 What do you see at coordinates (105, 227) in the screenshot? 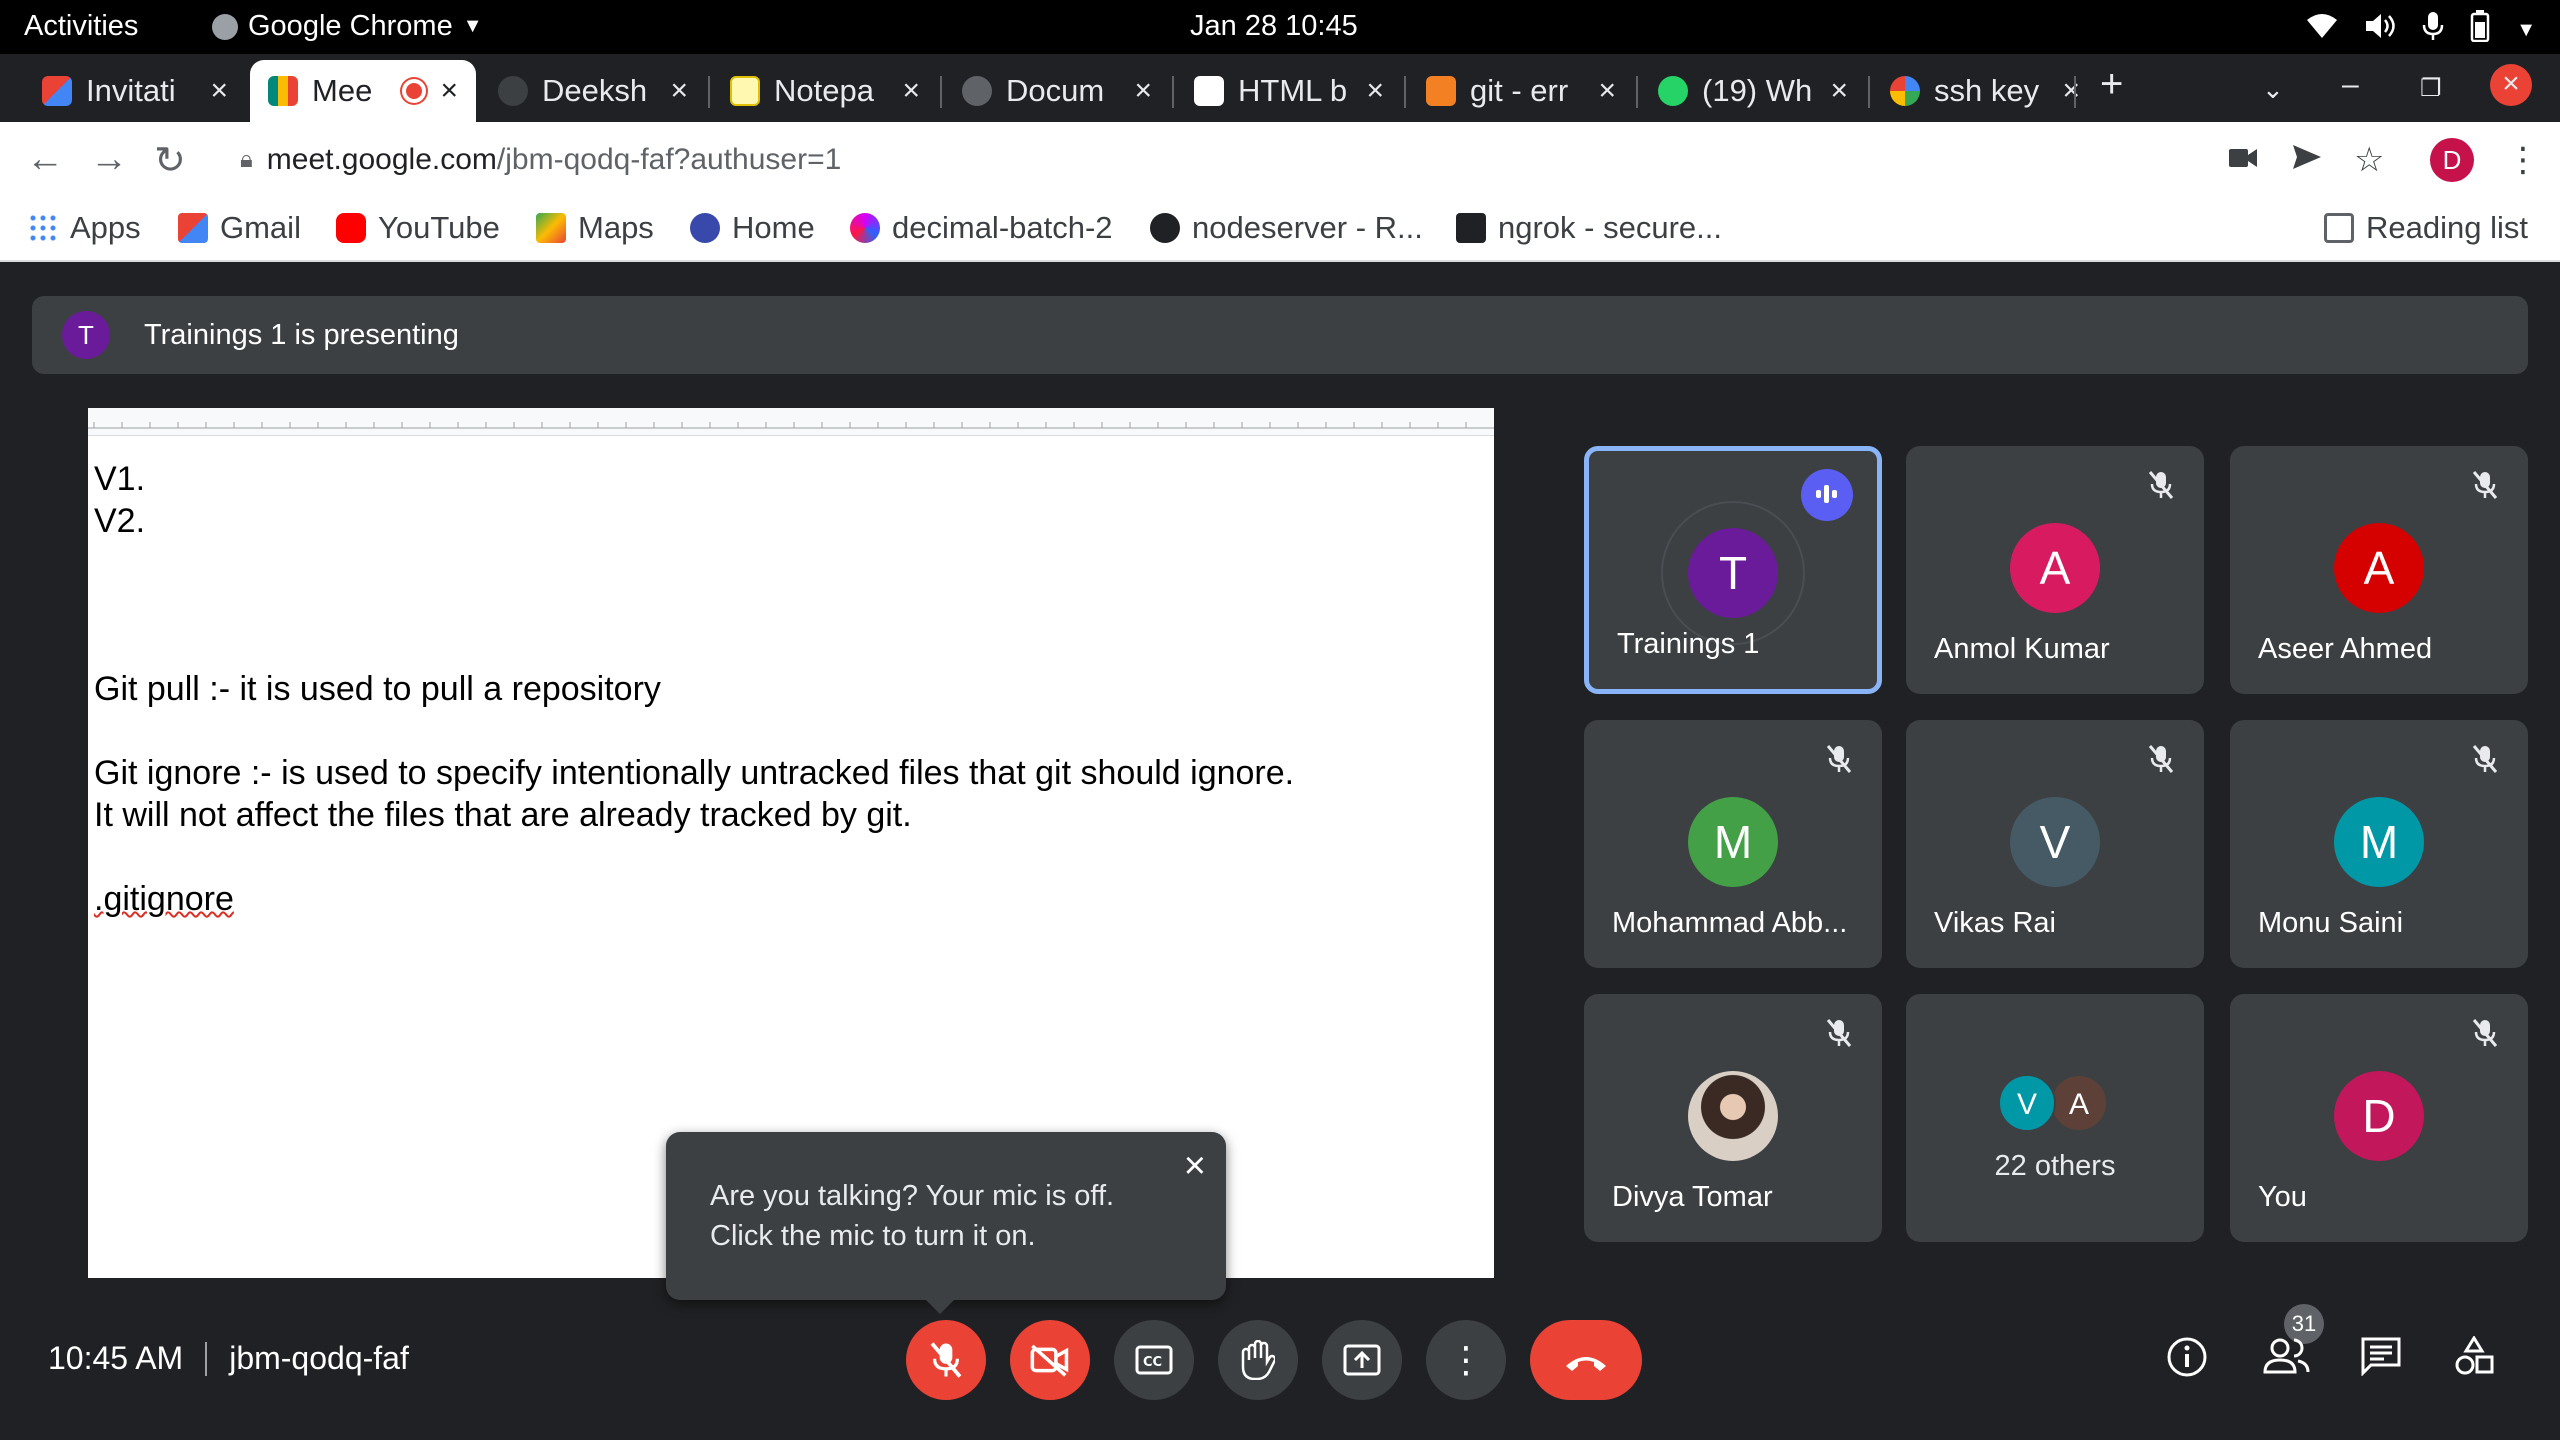
I see `bookmark-label: Apps` at bounding box center [105, 227].